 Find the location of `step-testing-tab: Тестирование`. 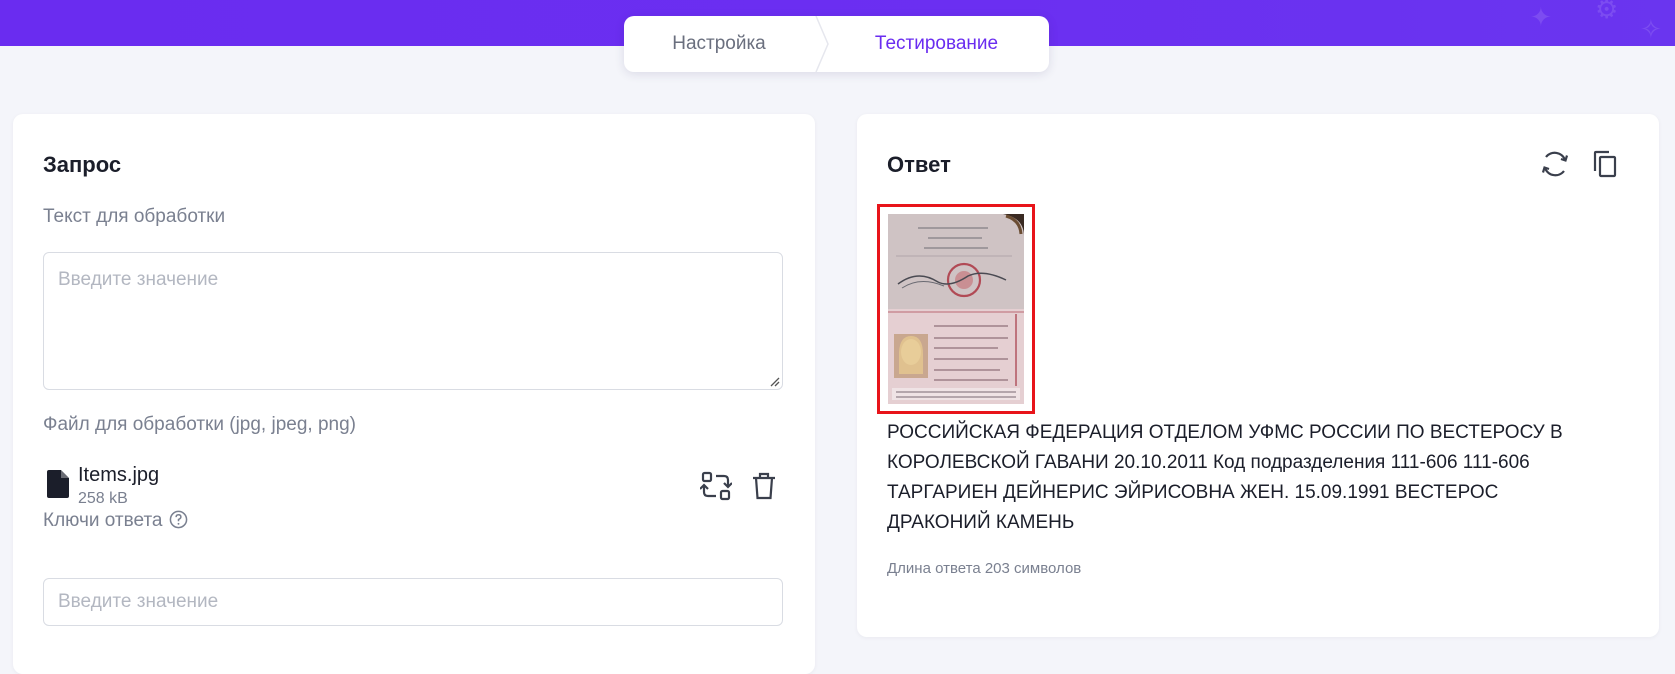

step-testing-tab: Тестирование is located at coordinates (936, 44).